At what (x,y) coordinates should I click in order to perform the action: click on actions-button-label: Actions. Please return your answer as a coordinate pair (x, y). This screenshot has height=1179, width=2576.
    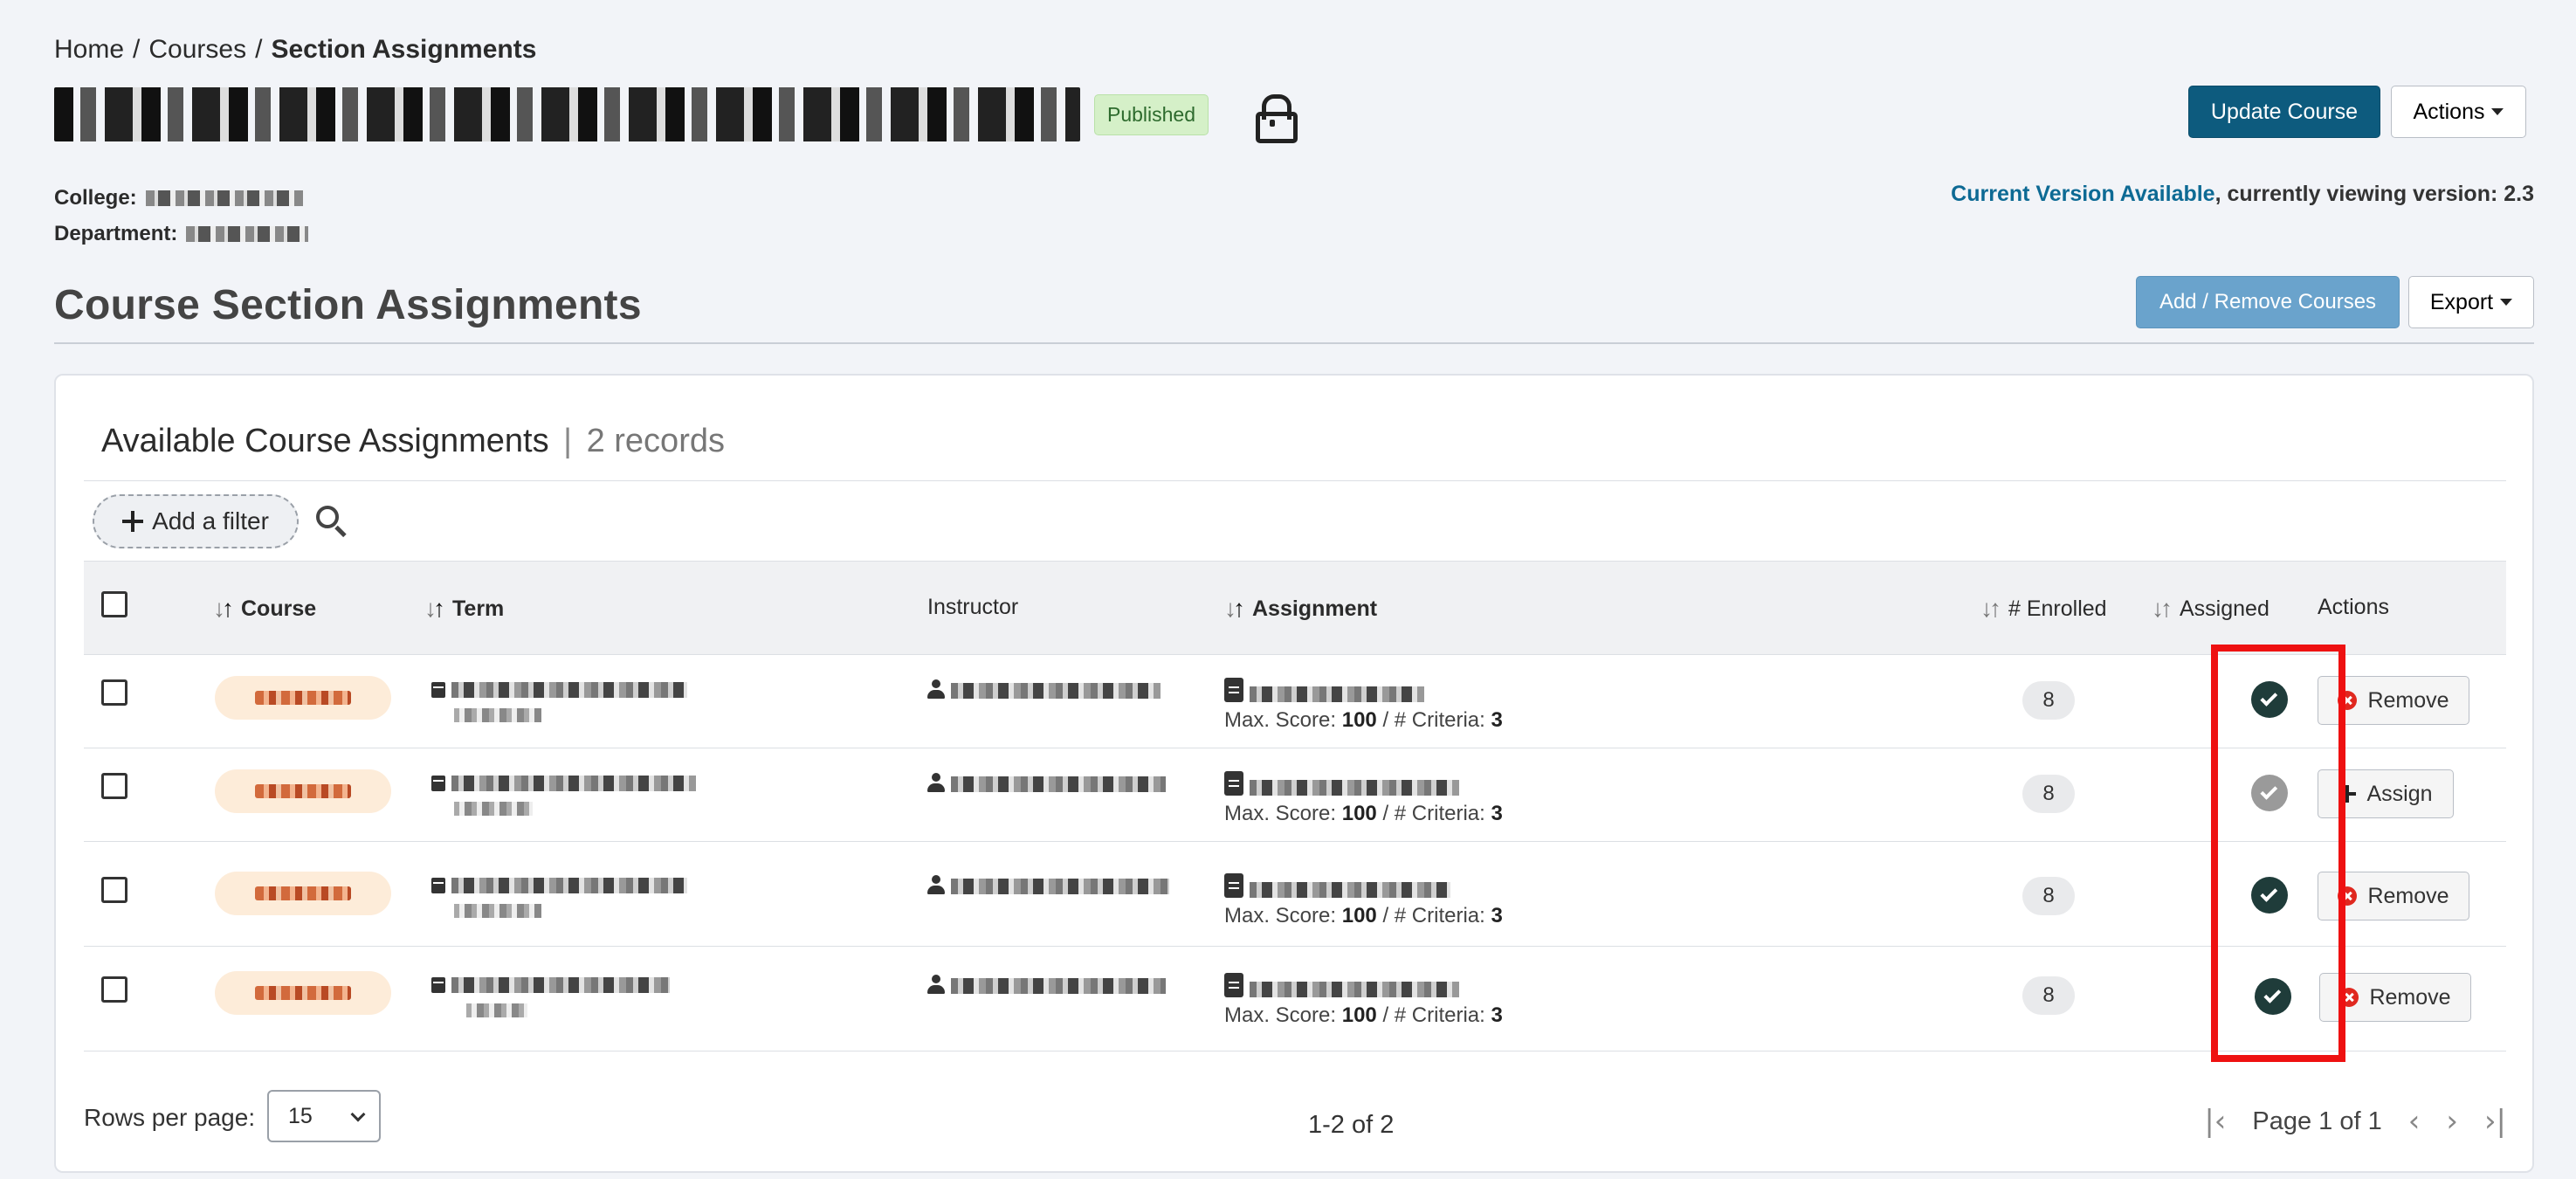
    Looking at the image, I should click on (2449, 111).